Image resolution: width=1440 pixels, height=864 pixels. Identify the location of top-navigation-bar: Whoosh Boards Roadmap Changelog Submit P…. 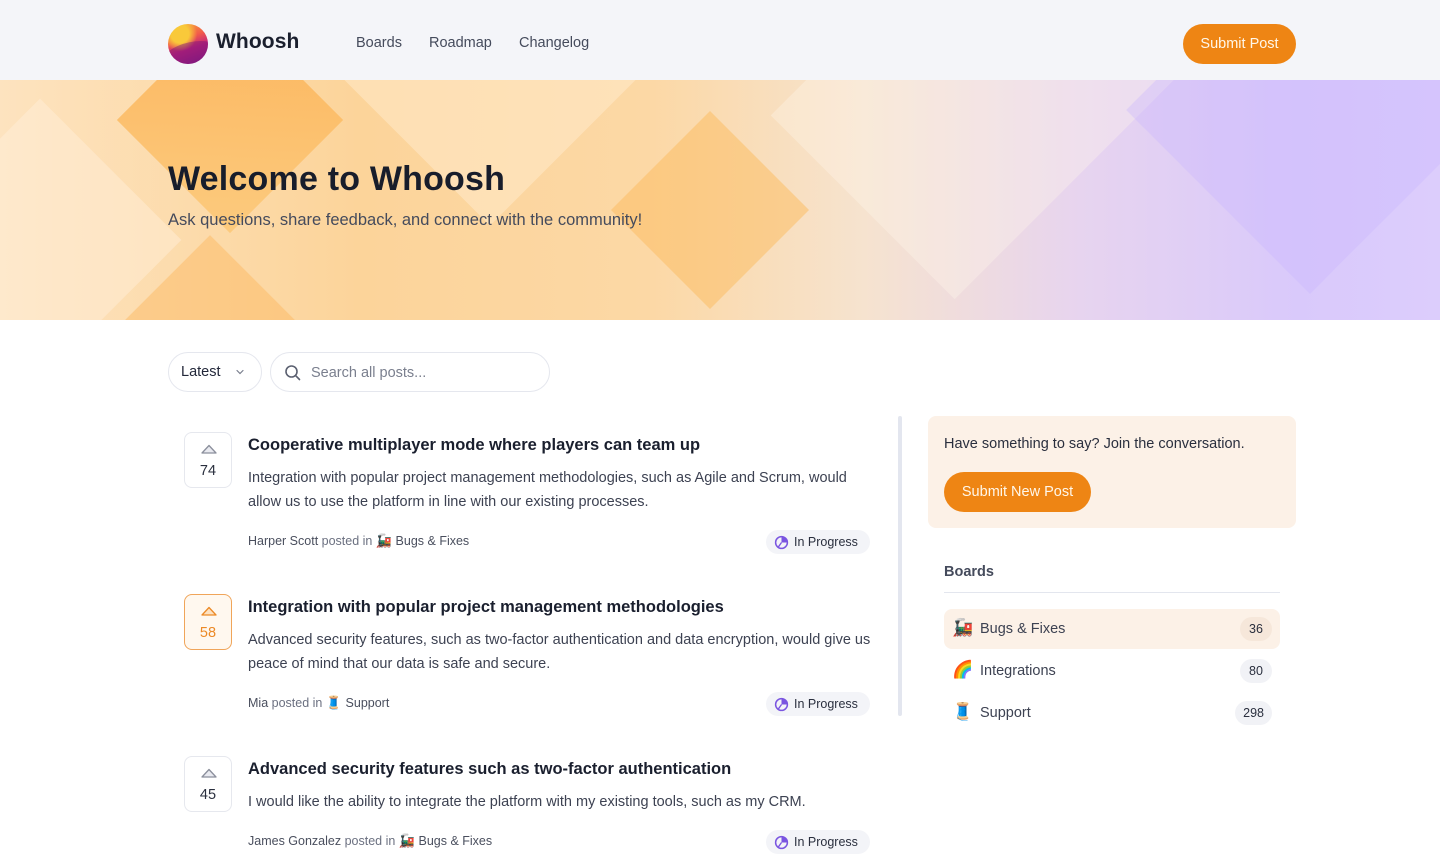
(720, 40).